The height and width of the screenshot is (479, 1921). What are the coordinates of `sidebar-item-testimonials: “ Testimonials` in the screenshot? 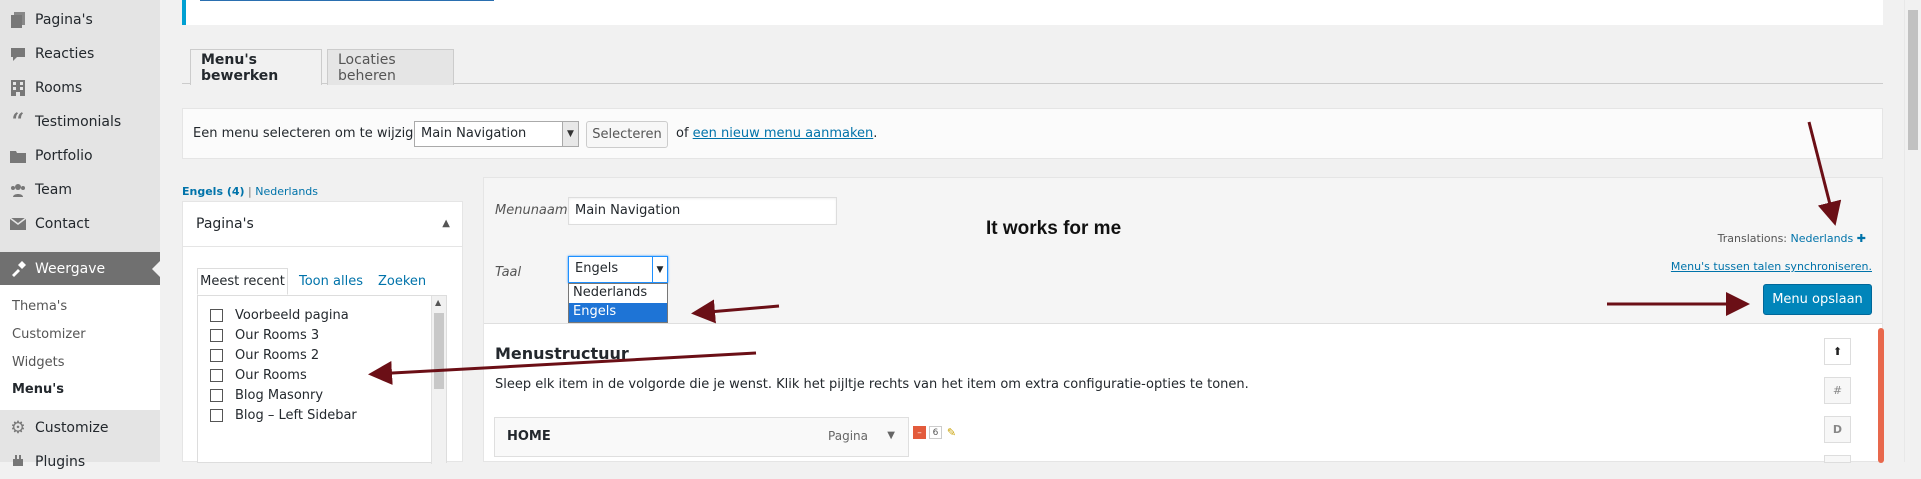 It's located at (80, 122).